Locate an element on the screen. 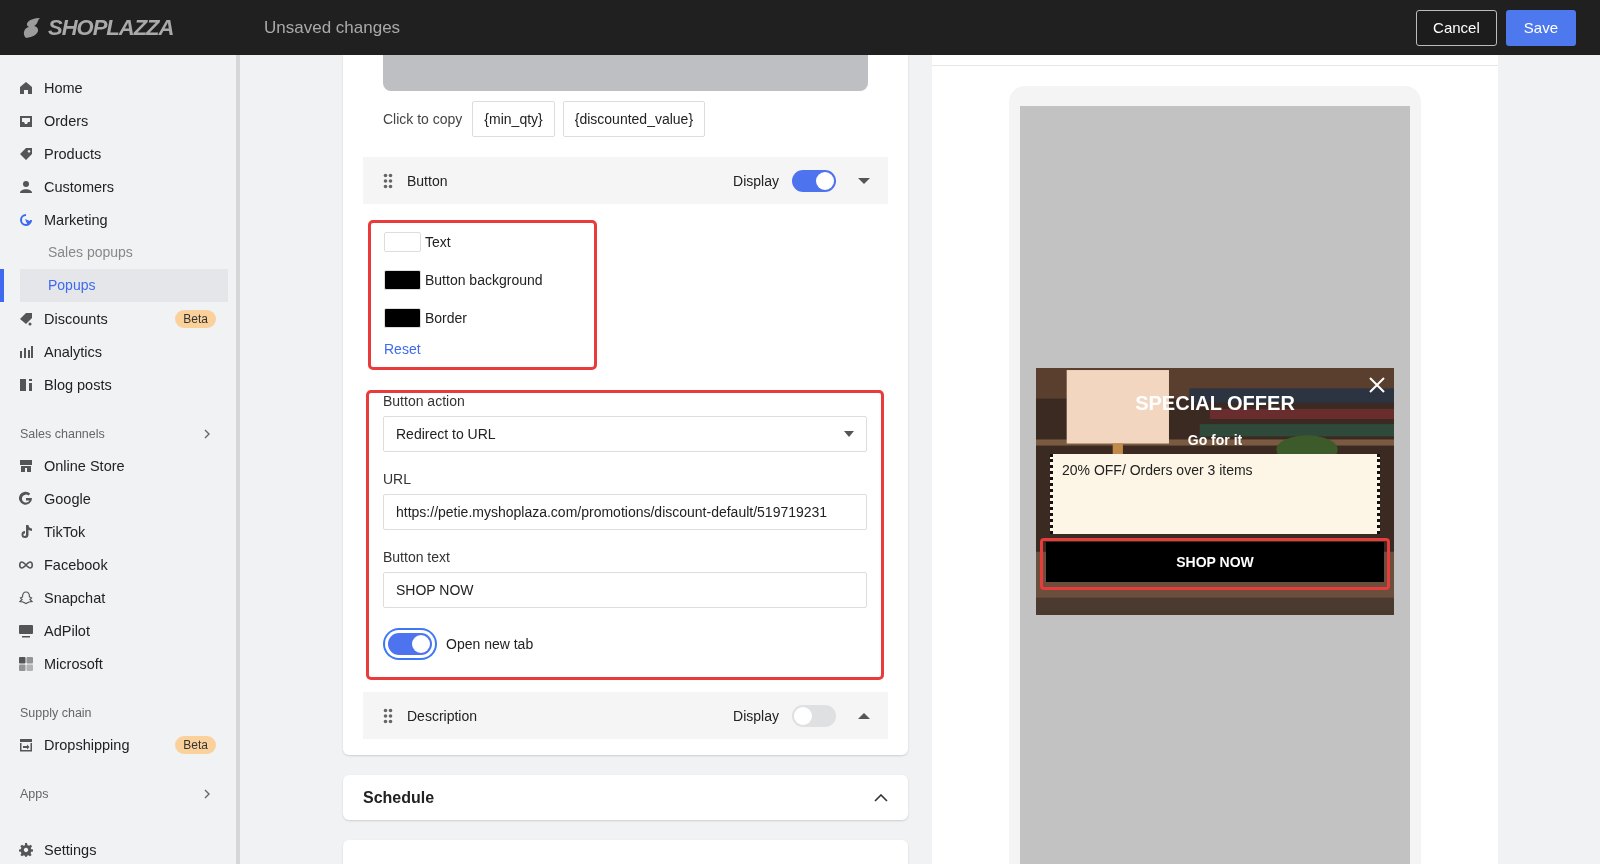 This screenshot has width=1600, height=864. cancel-button: Cancel is located at coordinates (1456, 27).